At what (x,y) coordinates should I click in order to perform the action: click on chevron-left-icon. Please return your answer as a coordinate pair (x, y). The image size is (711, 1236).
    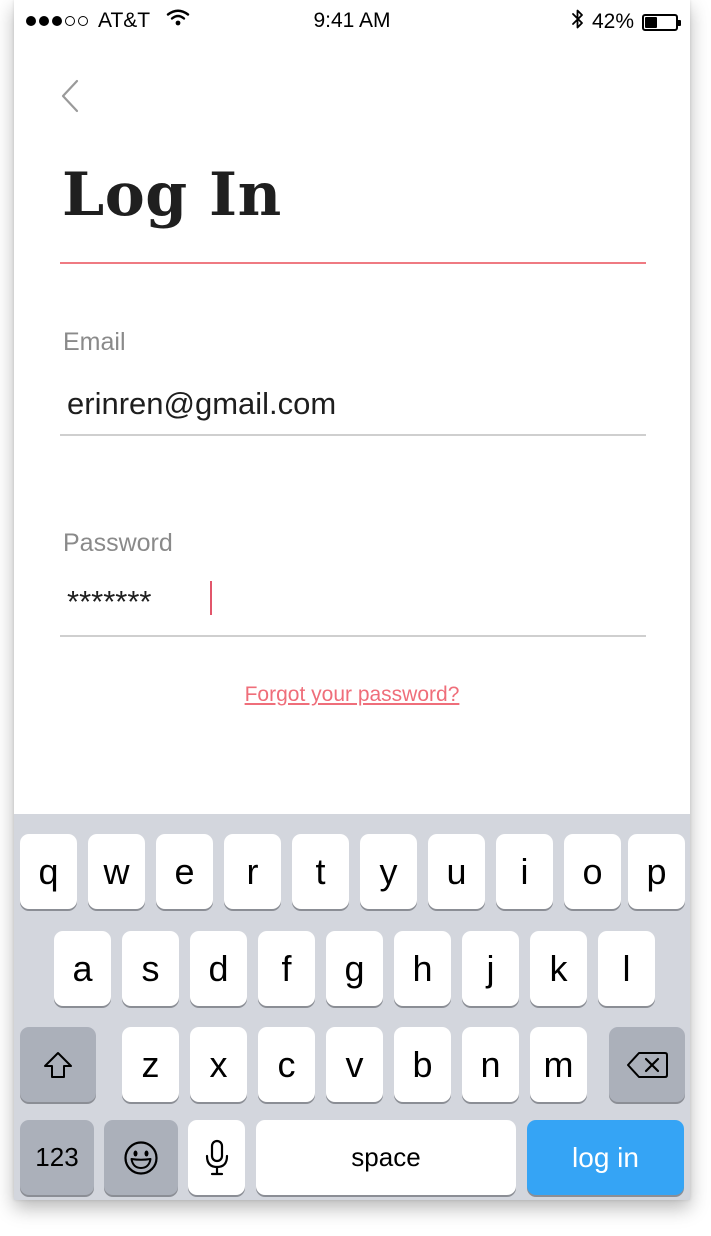
    Looking at the image, I should click on (69, 96).